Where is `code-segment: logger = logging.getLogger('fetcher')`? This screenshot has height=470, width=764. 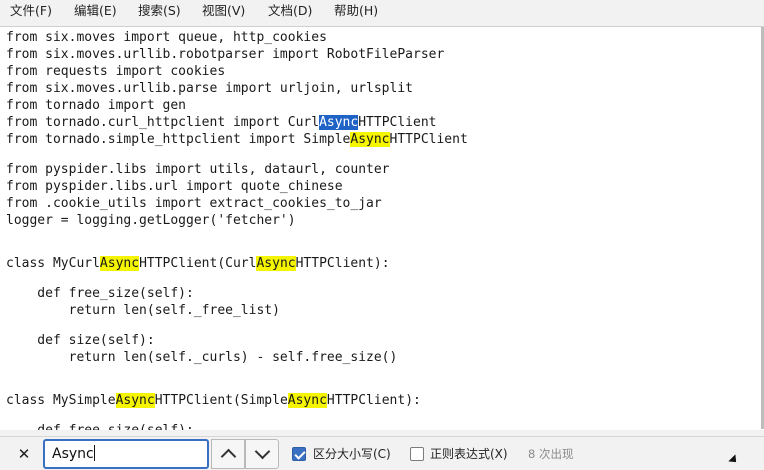 code-segment: logger = logging.getLogger('fetcher') is located at coordinates (151, 220).